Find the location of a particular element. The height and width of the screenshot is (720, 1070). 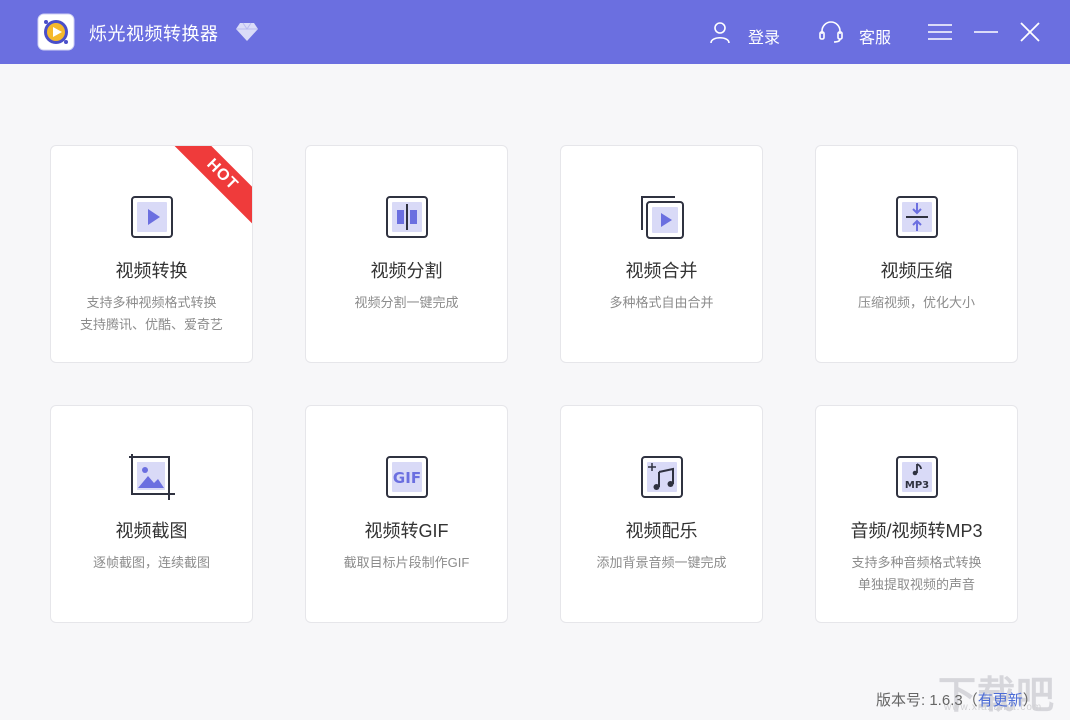

menu-icon is located at coordinates (940, 32).